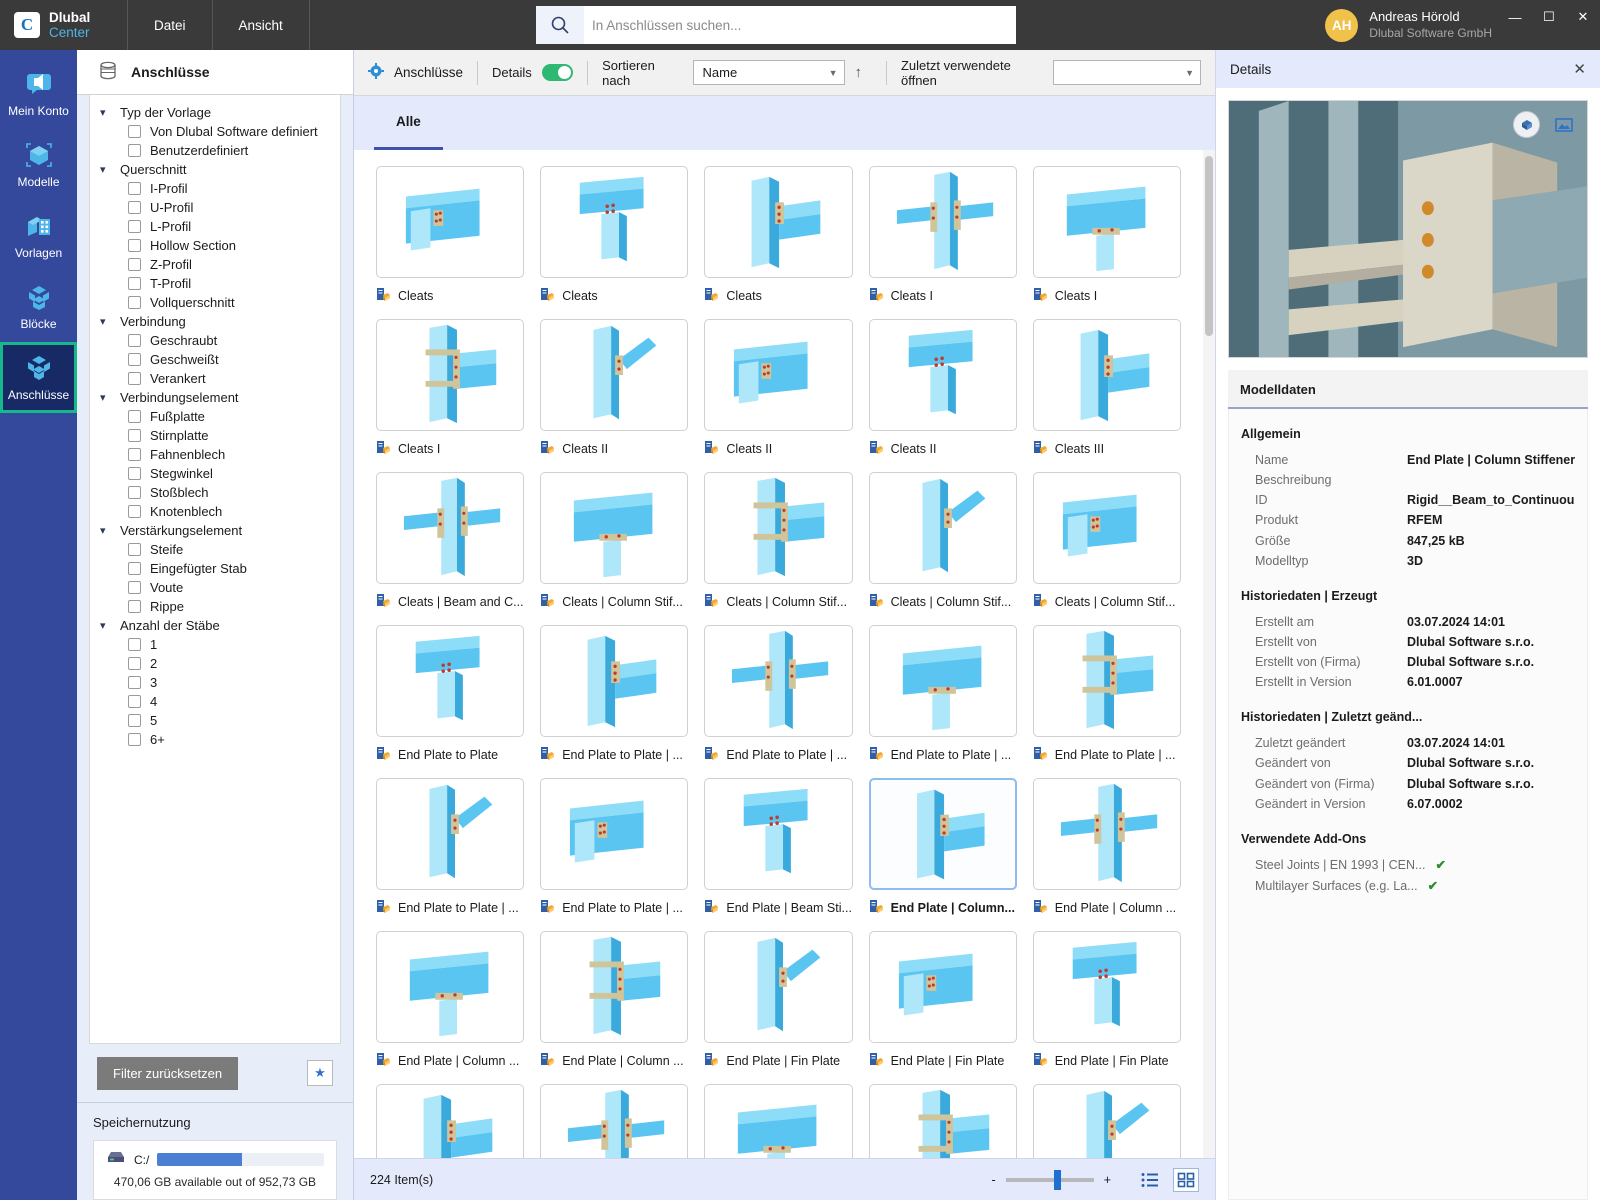 Image resolution: width=1600 pixels, height=1200 pixels. I want to click on sidebar-item-vorlagen: Vorlagen, so click(38, 235).